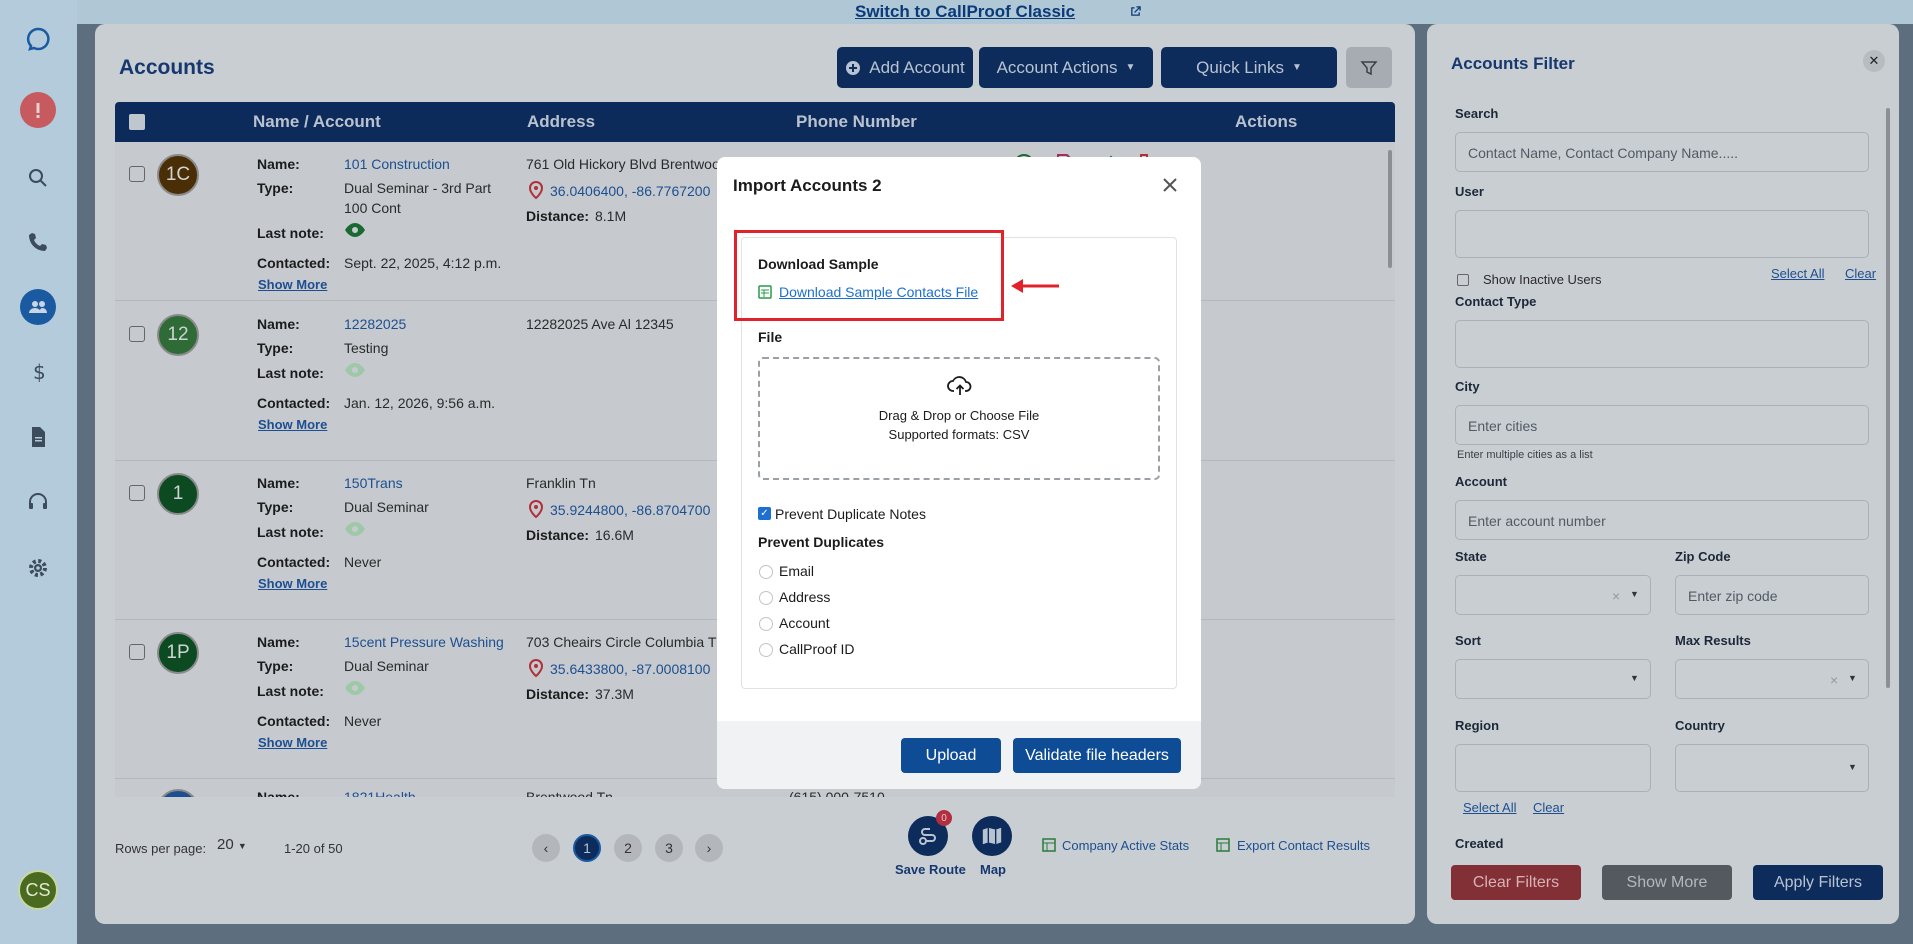  What do you see at coordinates (1860, 273) in the screenshot?
I see `user-clear-link: Clear` at bounding box center [1860, 273].